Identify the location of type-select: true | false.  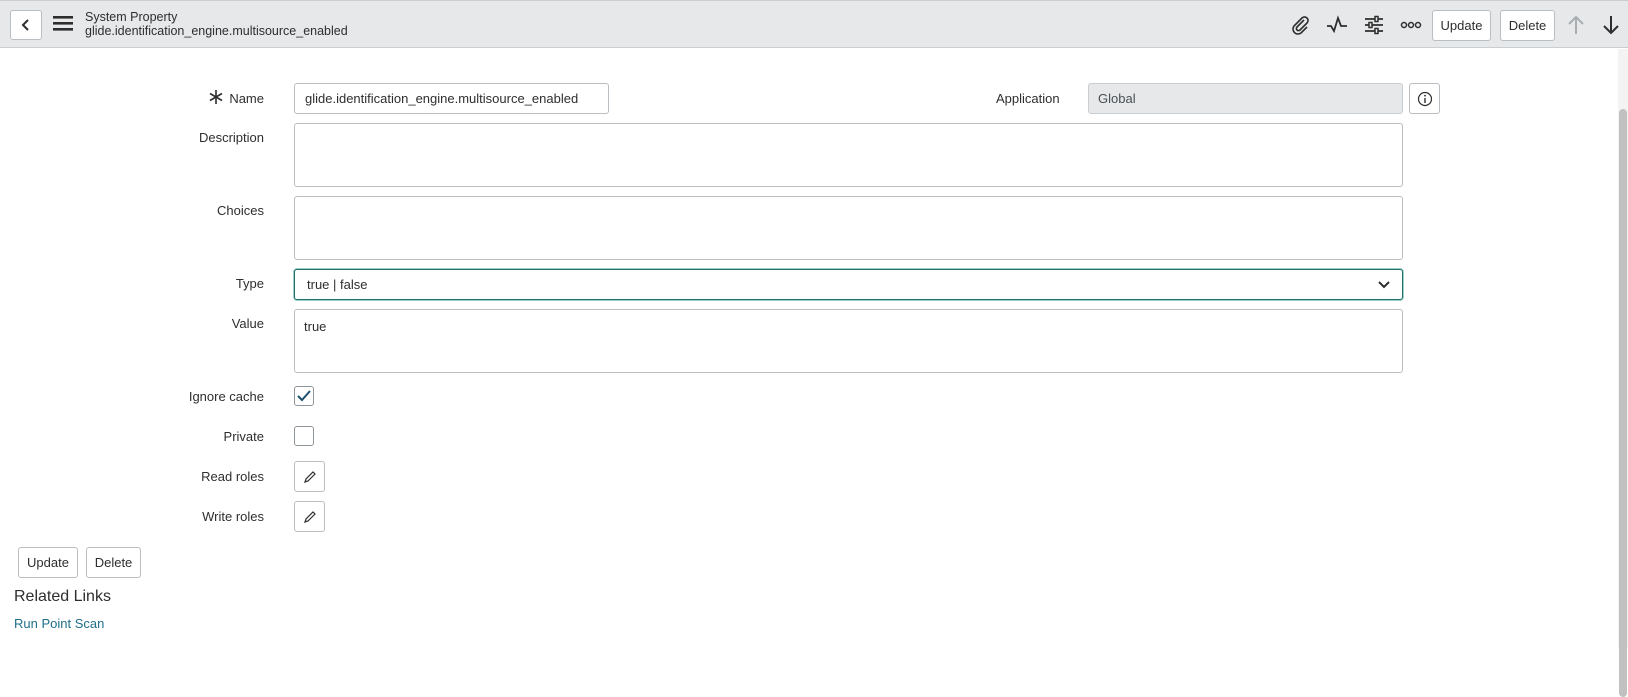
(848, 284).